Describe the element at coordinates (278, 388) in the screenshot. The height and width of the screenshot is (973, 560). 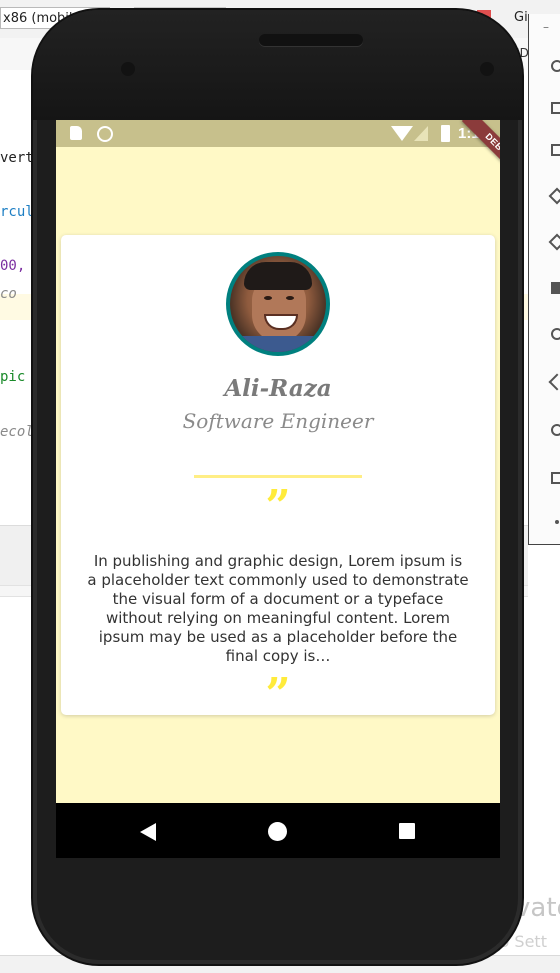
I see `profile-name: Ali-Raza` at that location.